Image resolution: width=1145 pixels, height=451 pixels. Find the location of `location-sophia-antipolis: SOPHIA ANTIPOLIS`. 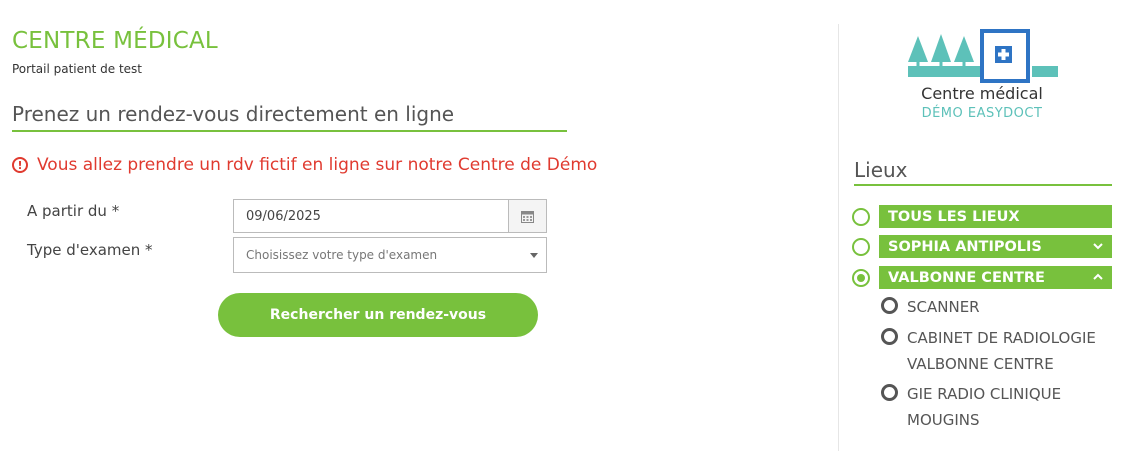

location-sophia-antipolis: SOPHIA ANTIPOLIS is located at coordinates (982, 246).